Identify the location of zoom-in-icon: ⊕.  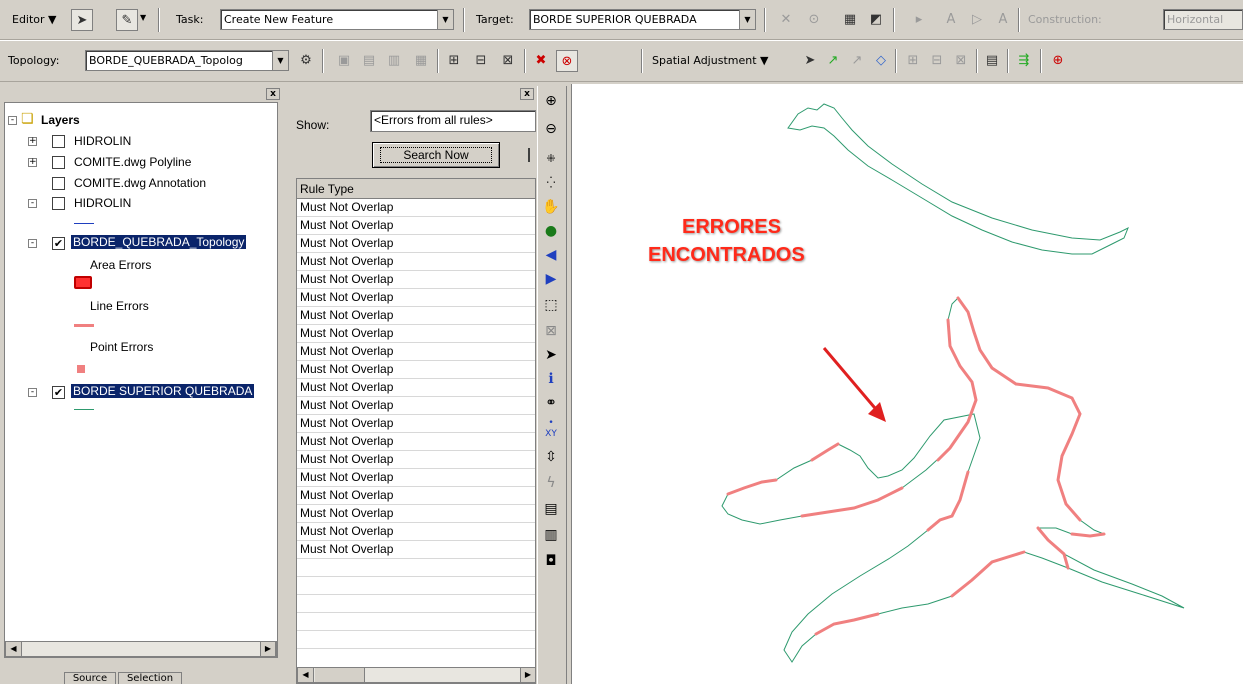
(551, 101).